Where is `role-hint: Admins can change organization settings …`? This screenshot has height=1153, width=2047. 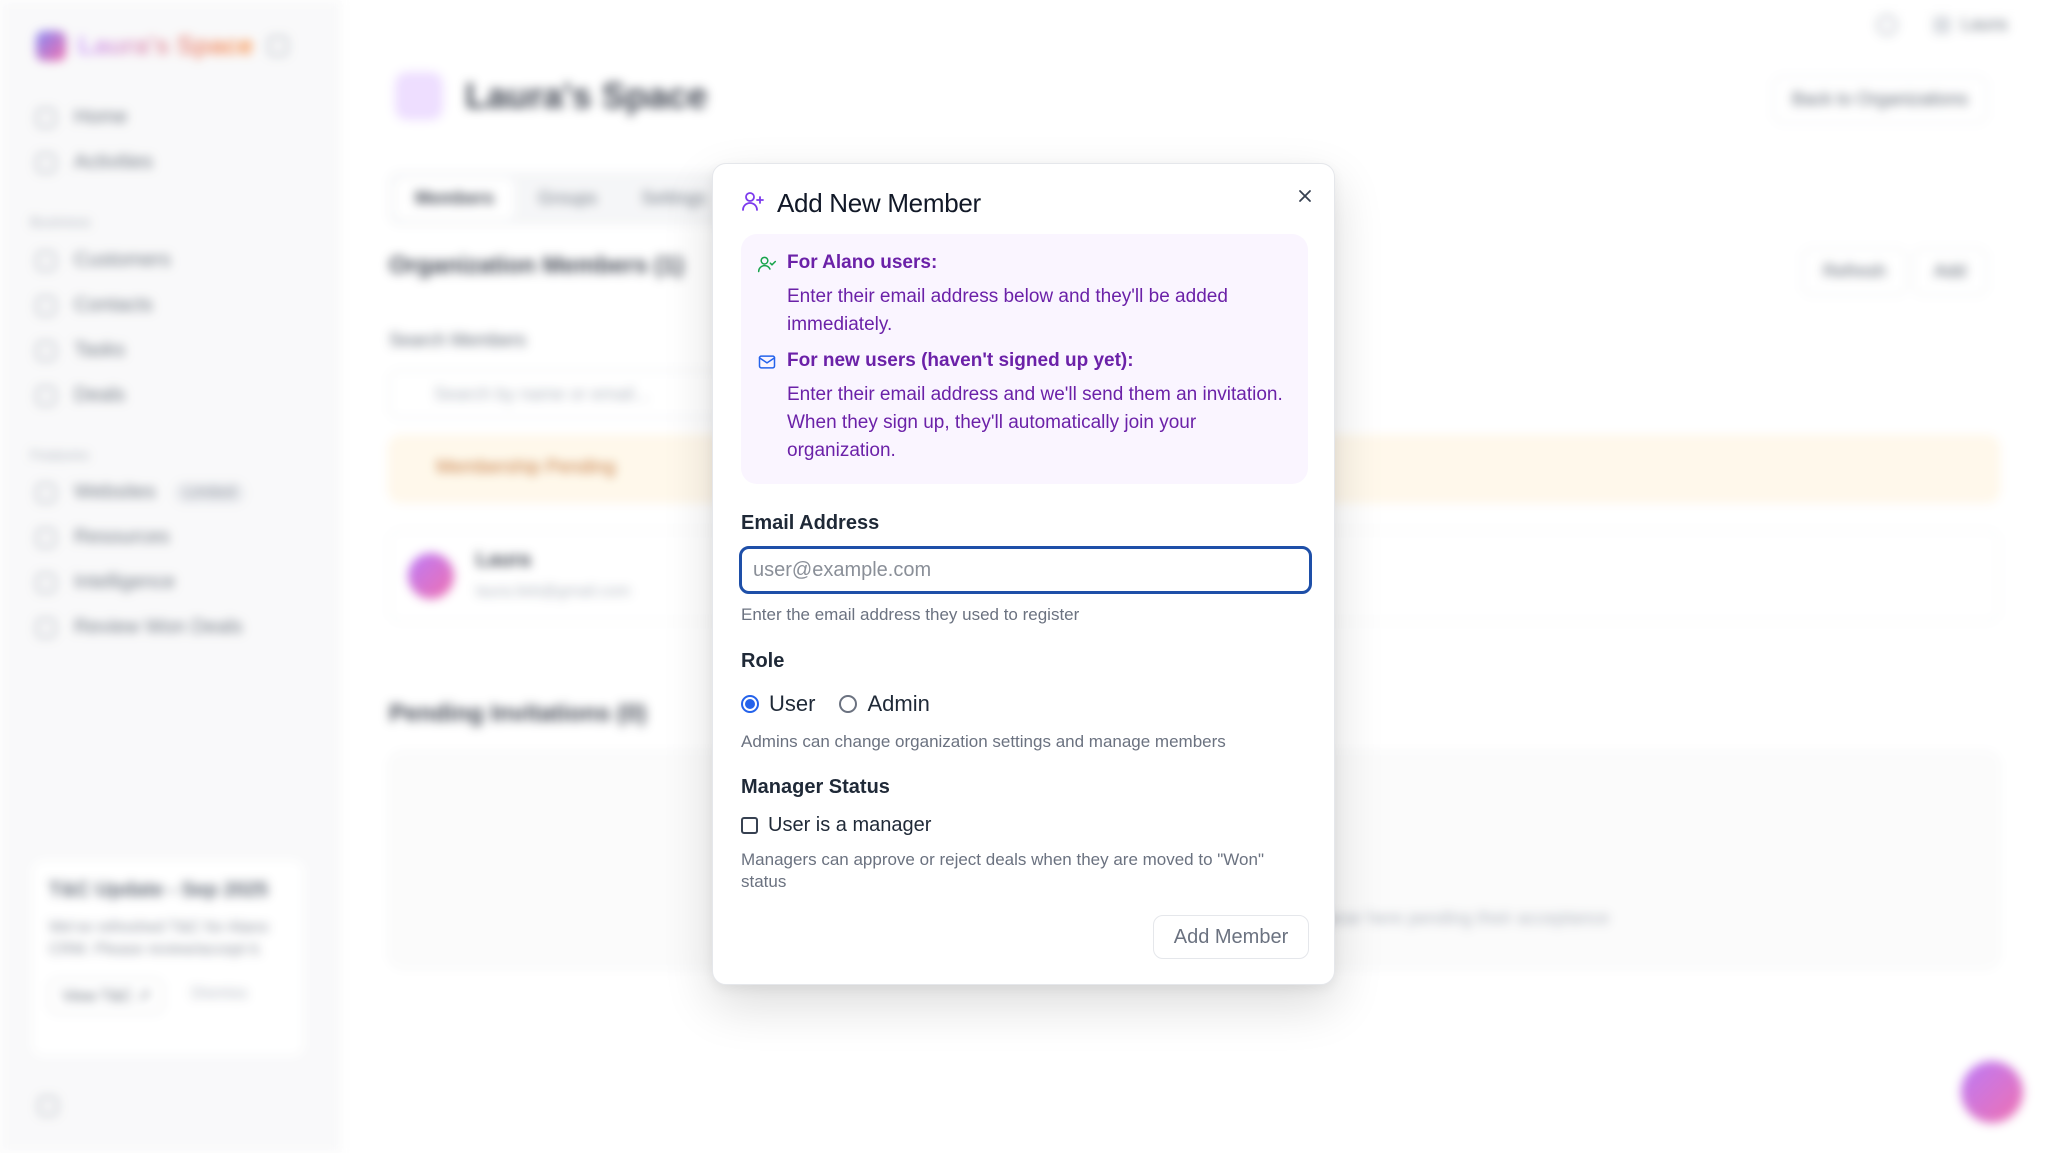
role-hint: Admins can change organization settings … is located at coordinates (983, 741).